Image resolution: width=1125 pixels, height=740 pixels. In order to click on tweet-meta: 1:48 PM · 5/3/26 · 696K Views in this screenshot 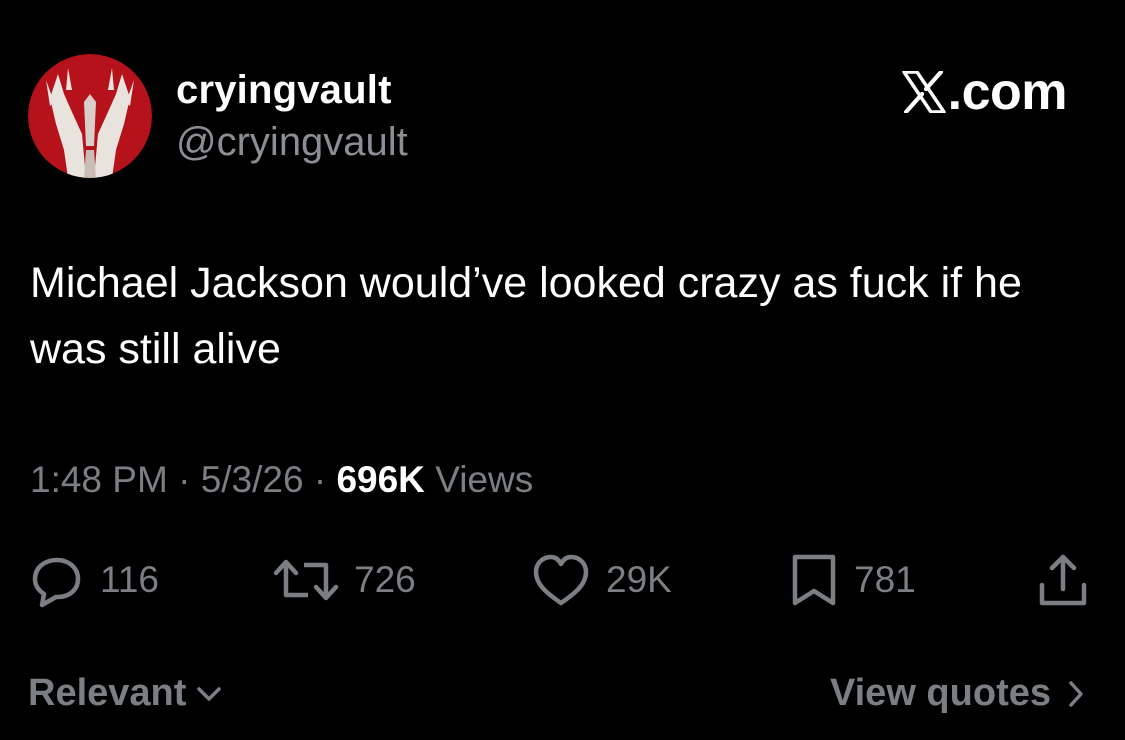, I will do `click(281, 480)`.